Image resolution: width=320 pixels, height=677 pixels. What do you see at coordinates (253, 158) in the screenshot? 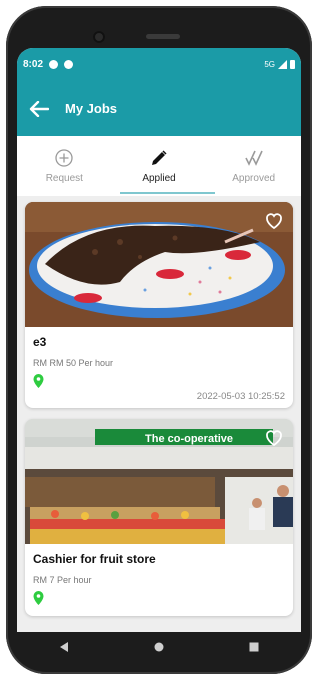
I see `double-check-icon` at bounding box center [253, 158].